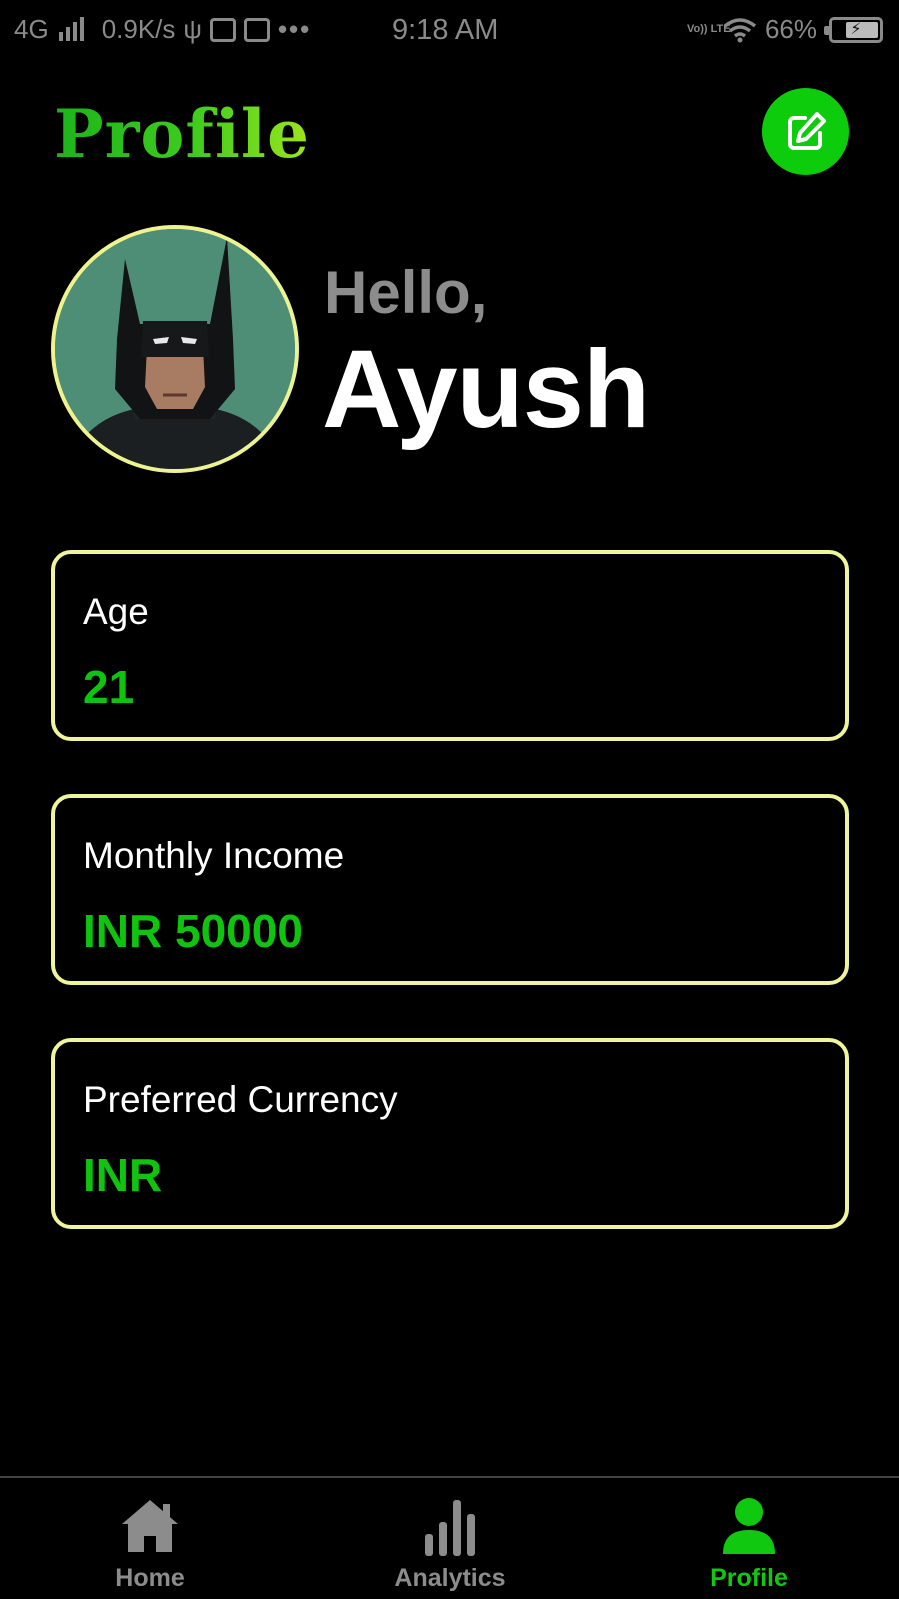 The height and width of the screenshot is (1599, 899). I want to click on bottom-nav: Home Analytics Profile, so click(449, 1537).